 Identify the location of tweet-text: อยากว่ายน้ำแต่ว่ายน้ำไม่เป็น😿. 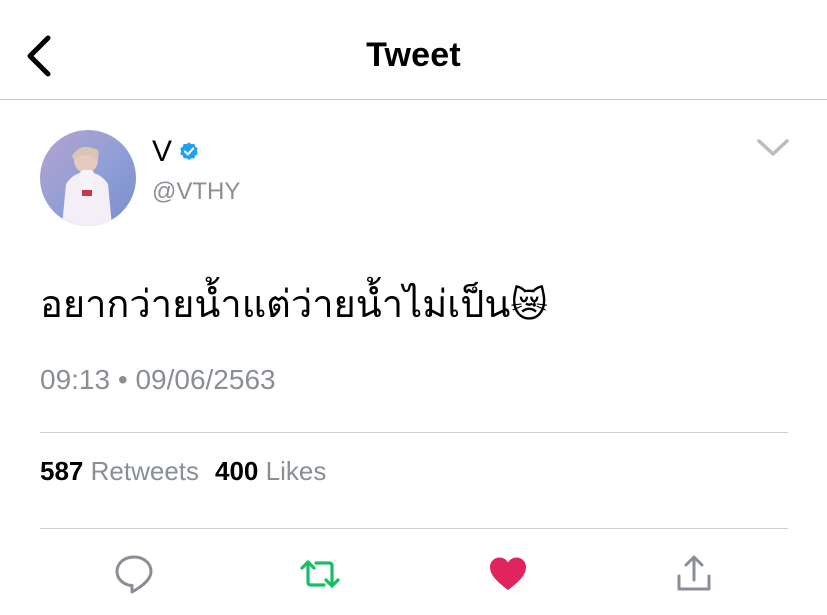
(413, 305).